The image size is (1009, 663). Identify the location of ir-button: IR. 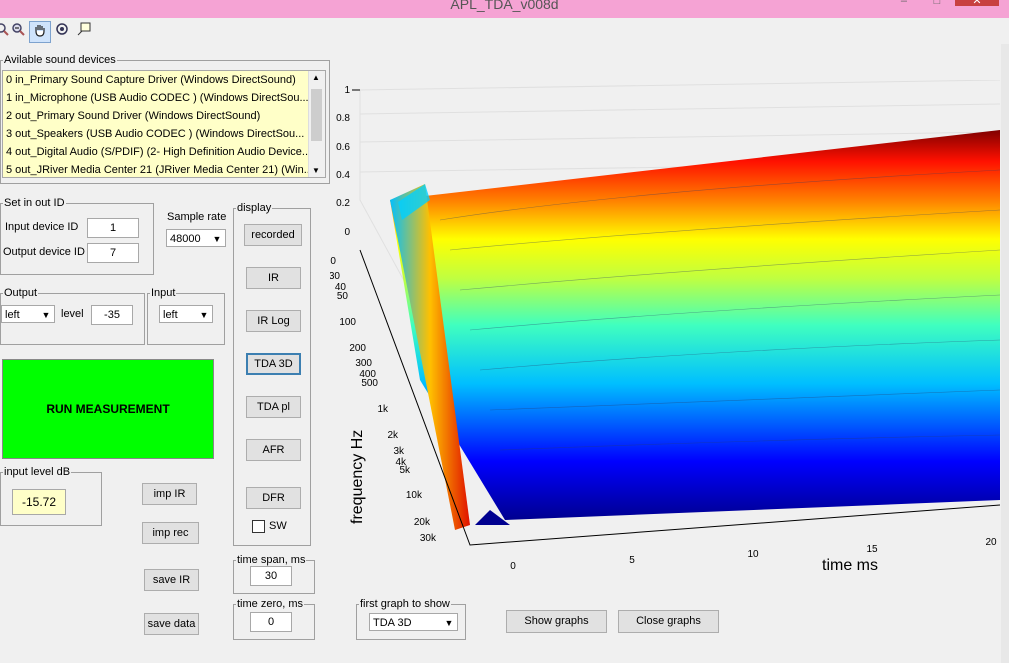
(273, 278).